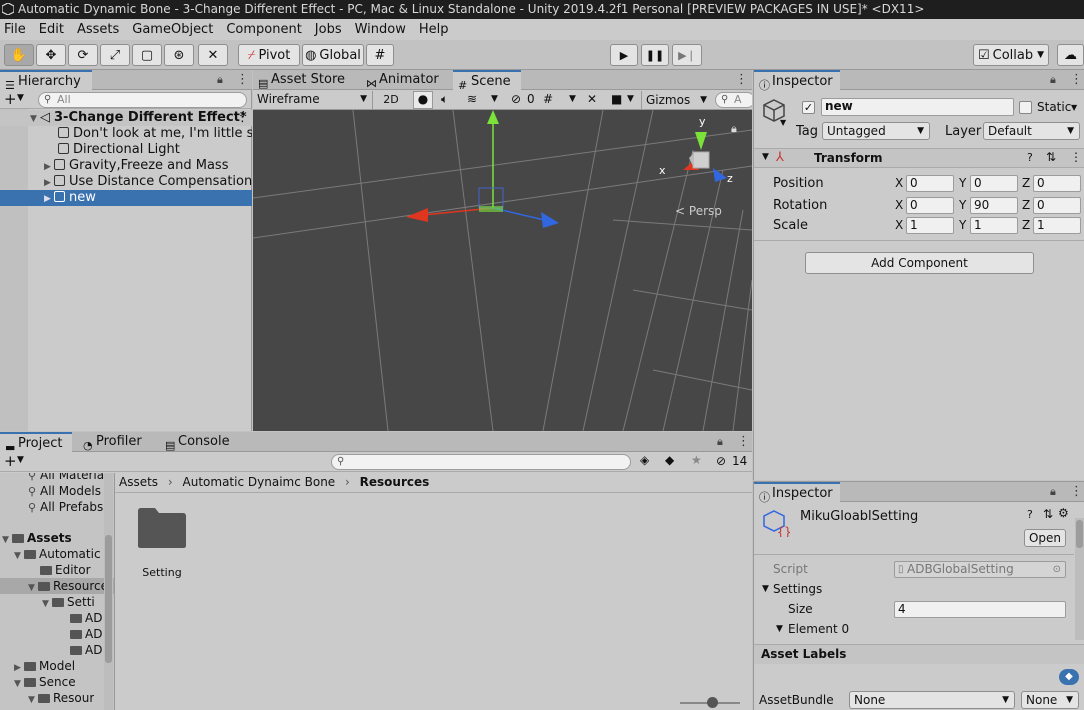 Image resolution: width=1084 pixels, height=710 pixels. Describe the element at coordinates (624, 55) in the screenshot. I see `play-button: ▶` at that location.